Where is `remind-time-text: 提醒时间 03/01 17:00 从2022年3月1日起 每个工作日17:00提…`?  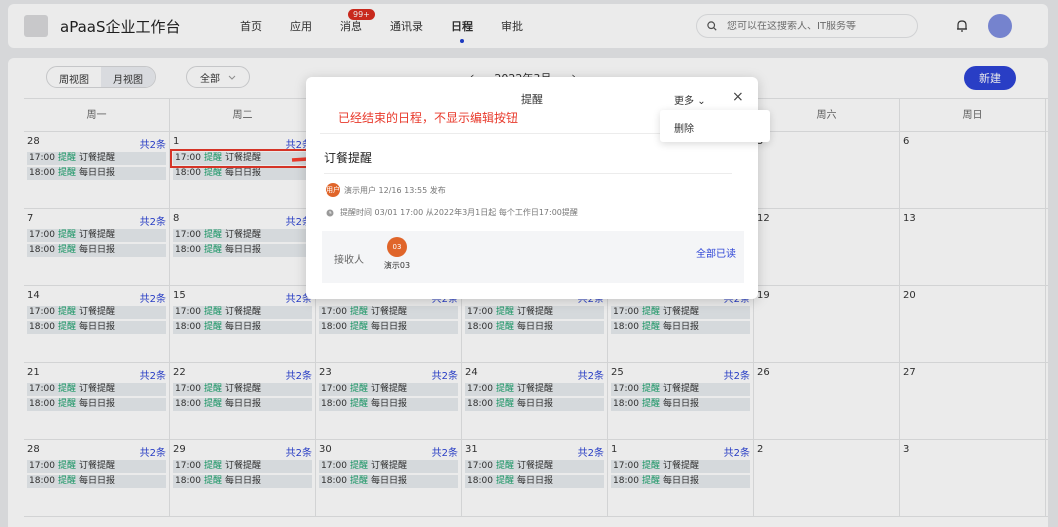 remind-time-text: 提醒时间 03/01 17:00 从2022年3月1日起 每个工作日17:00提… is located at coordinates (459, 212).